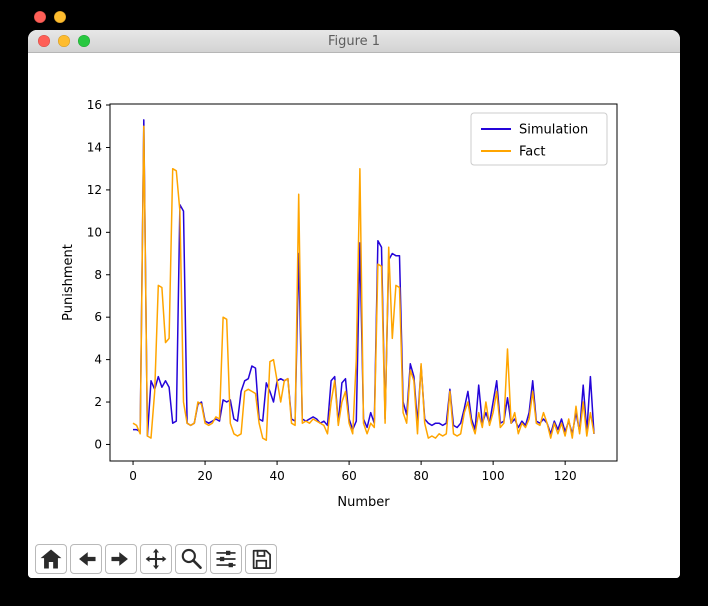  I want to click on navigation-toolbar, so click(354, 558).